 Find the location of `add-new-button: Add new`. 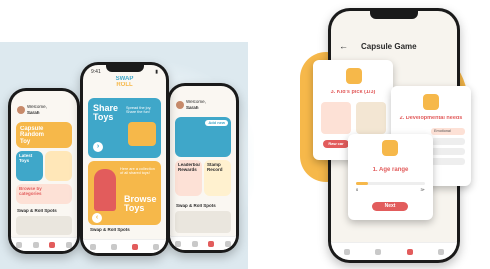

add-new-button: Add new is located at coordinates (216, 123).